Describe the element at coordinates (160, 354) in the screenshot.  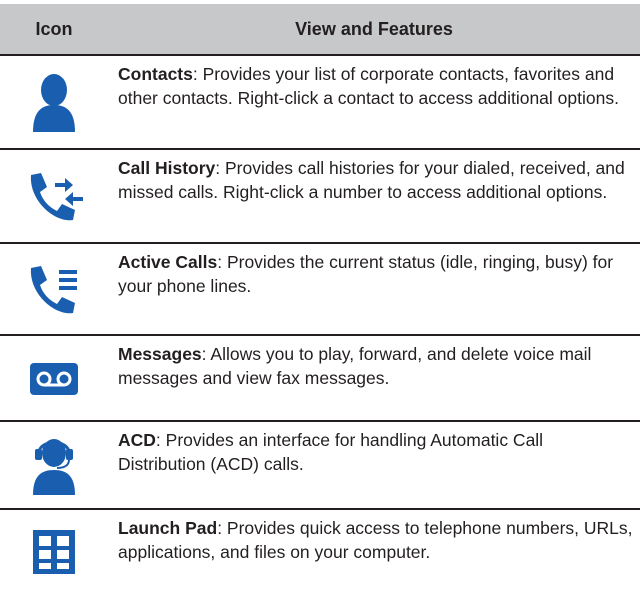
I see `row-title: Messages` at that location.